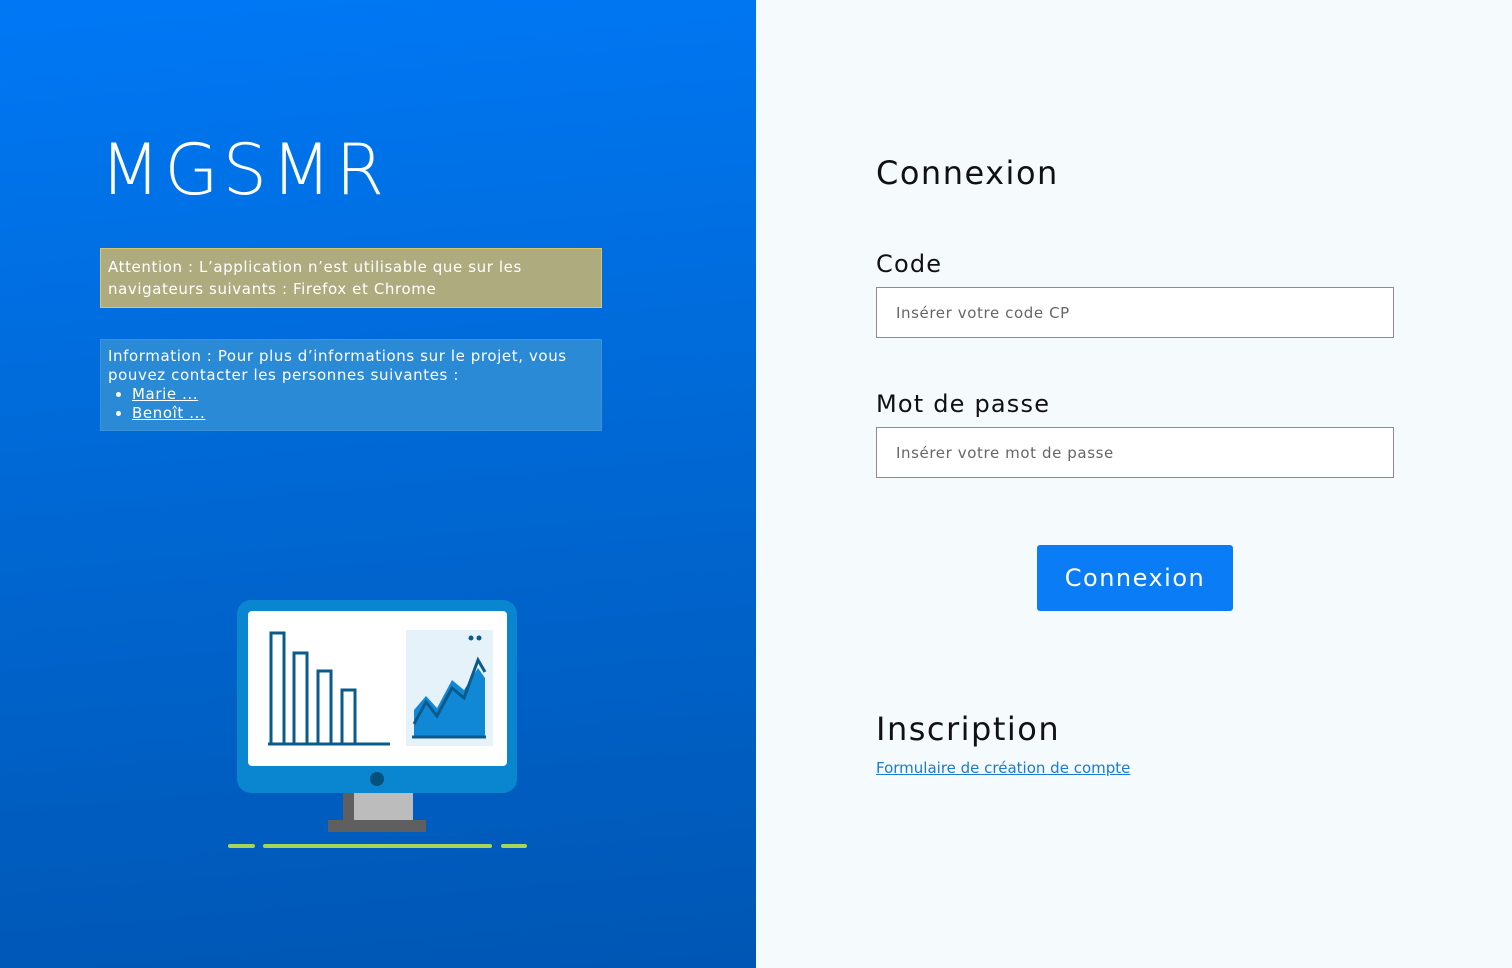 The width and height of the screenshot is (1512, 968). What do you see at coordinates (1135, 578) in the screenshot?
I see `login-button: Connexion` at bounding box center [1135, 578].